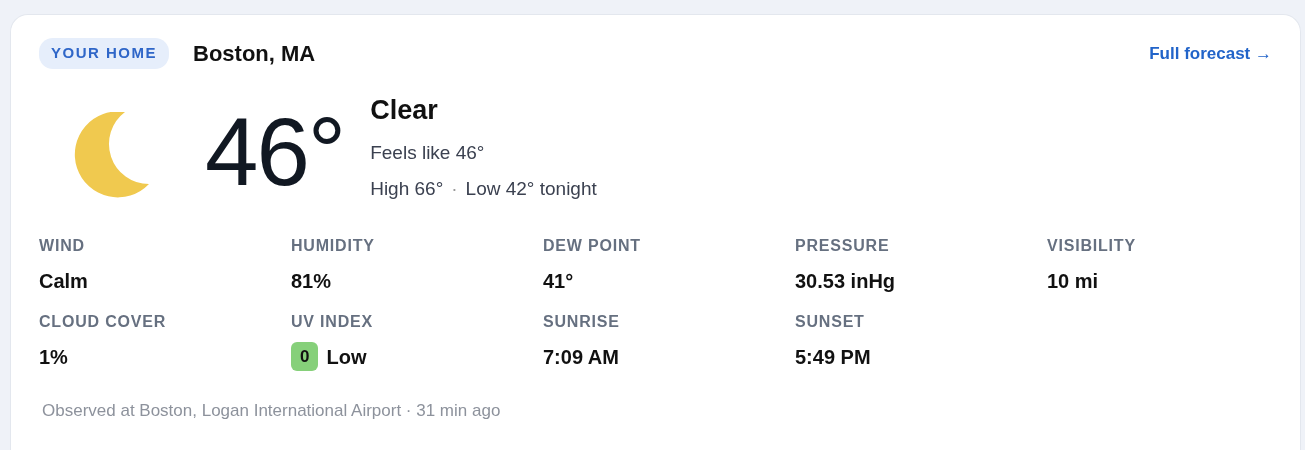  What do you see at coordinates (830, 321) in the screenshot?
I see `stat-label: SUNSET` at bounding box center [830, 321].